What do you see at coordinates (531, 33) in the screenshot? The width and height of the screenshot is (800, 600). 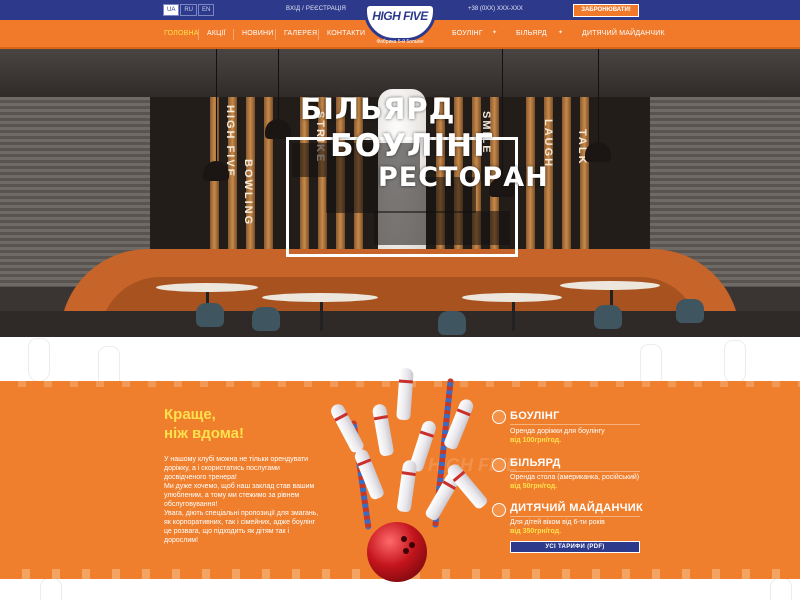 I see `nav-item-billiards: БІЛЬЯРД` at bounding box center [531, 33].